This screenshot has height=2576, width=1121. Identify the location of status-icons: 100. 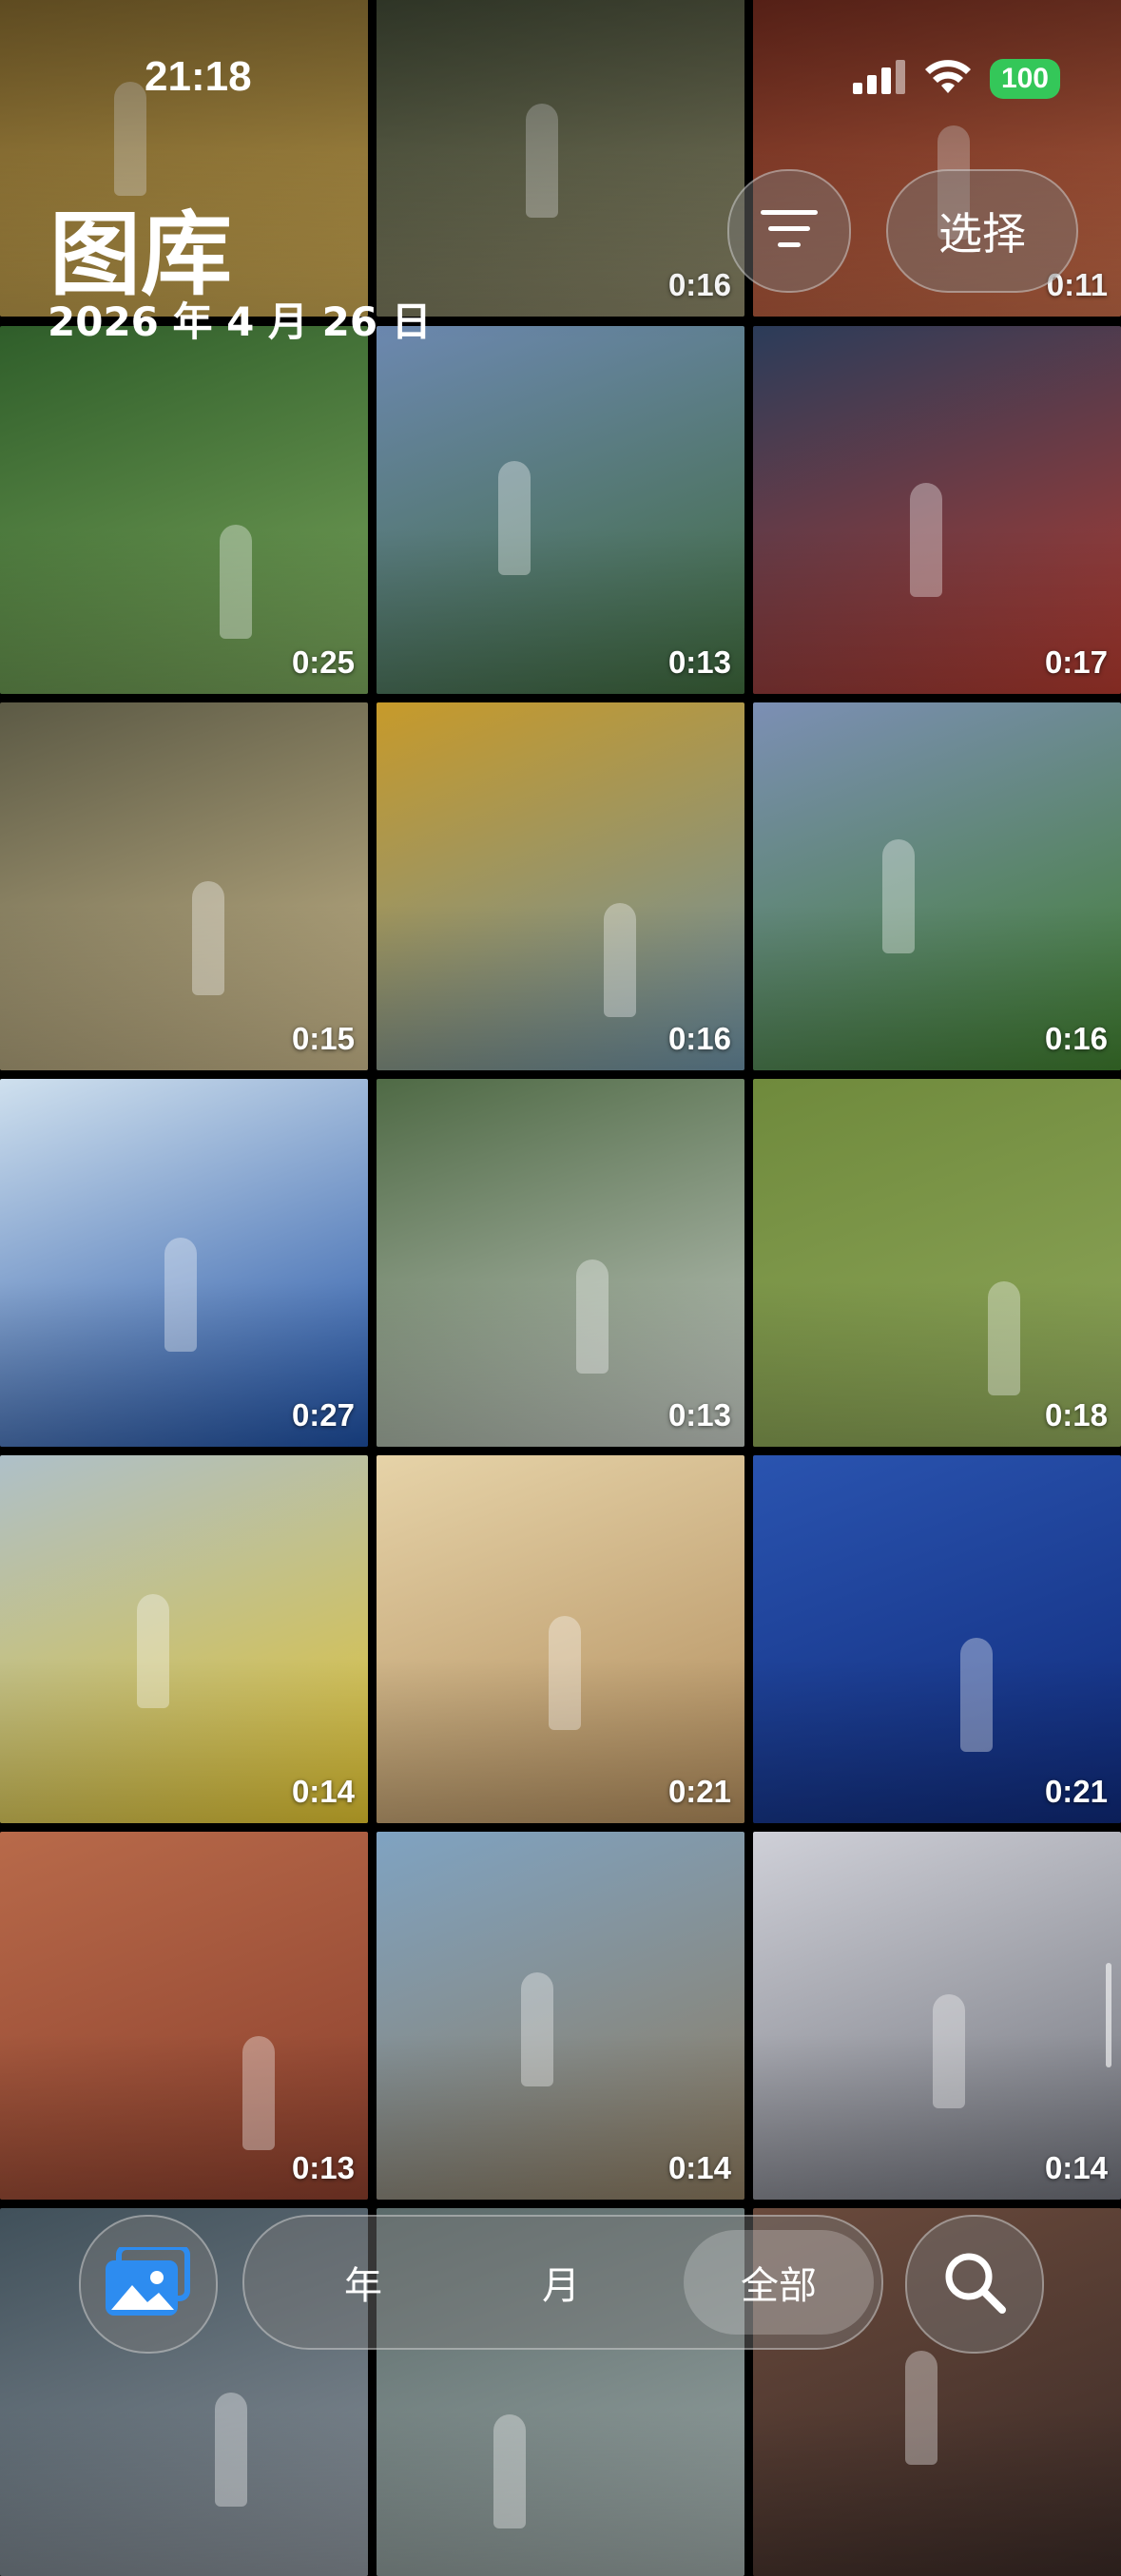
(956, 79).